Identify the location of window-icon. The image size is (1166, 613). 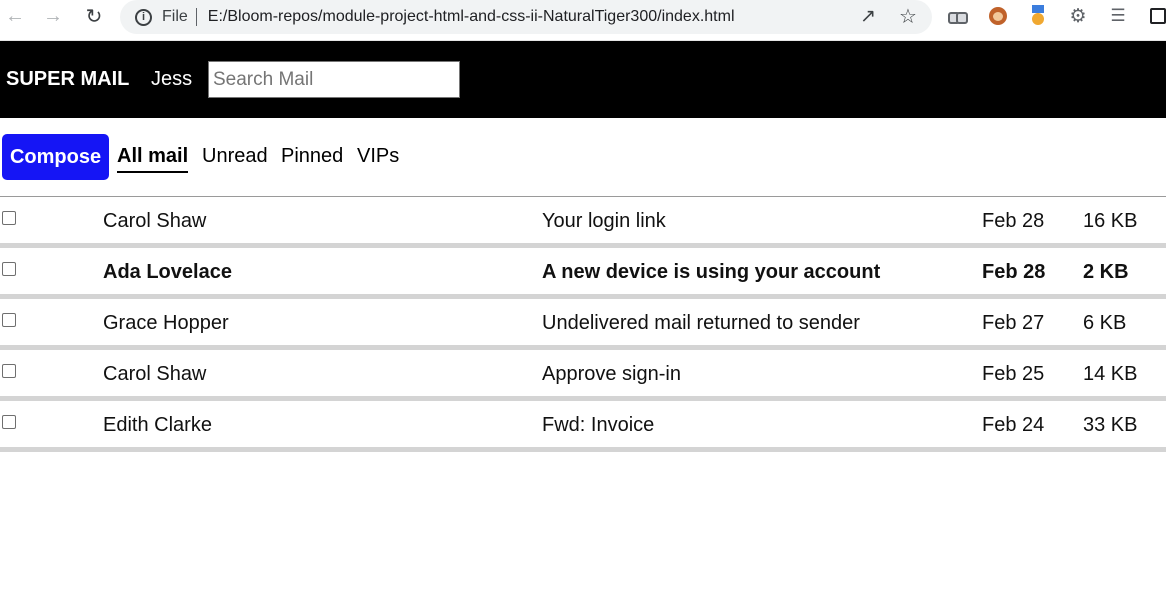
(1155, 16).